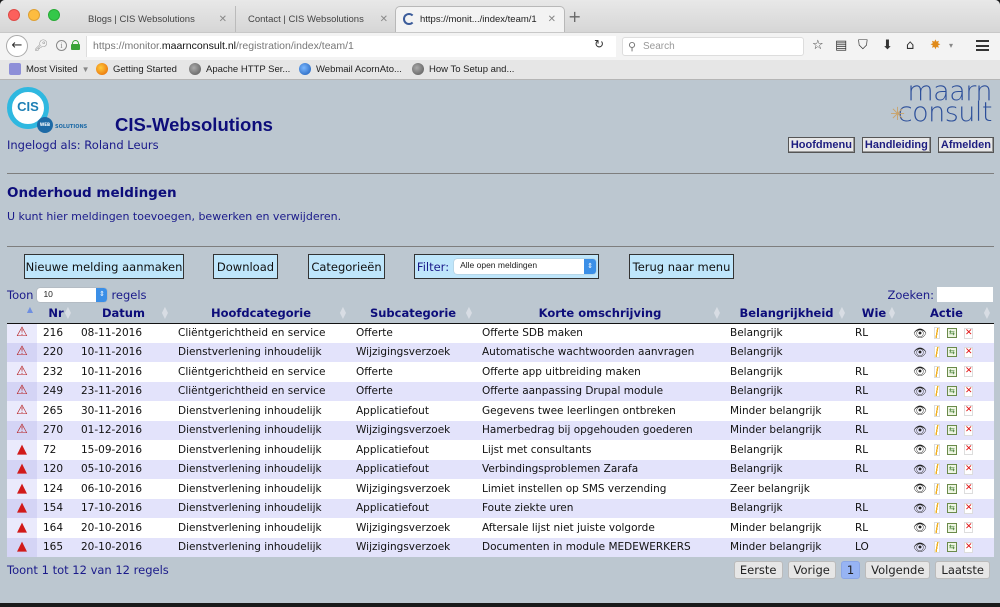 The width and height of the screenshot is (1000, 607). What do you see at coordinates (946, 314) in the screenshot?
I see `col-actie: Actie ▲ ▼` at bounding box center [946, 314].